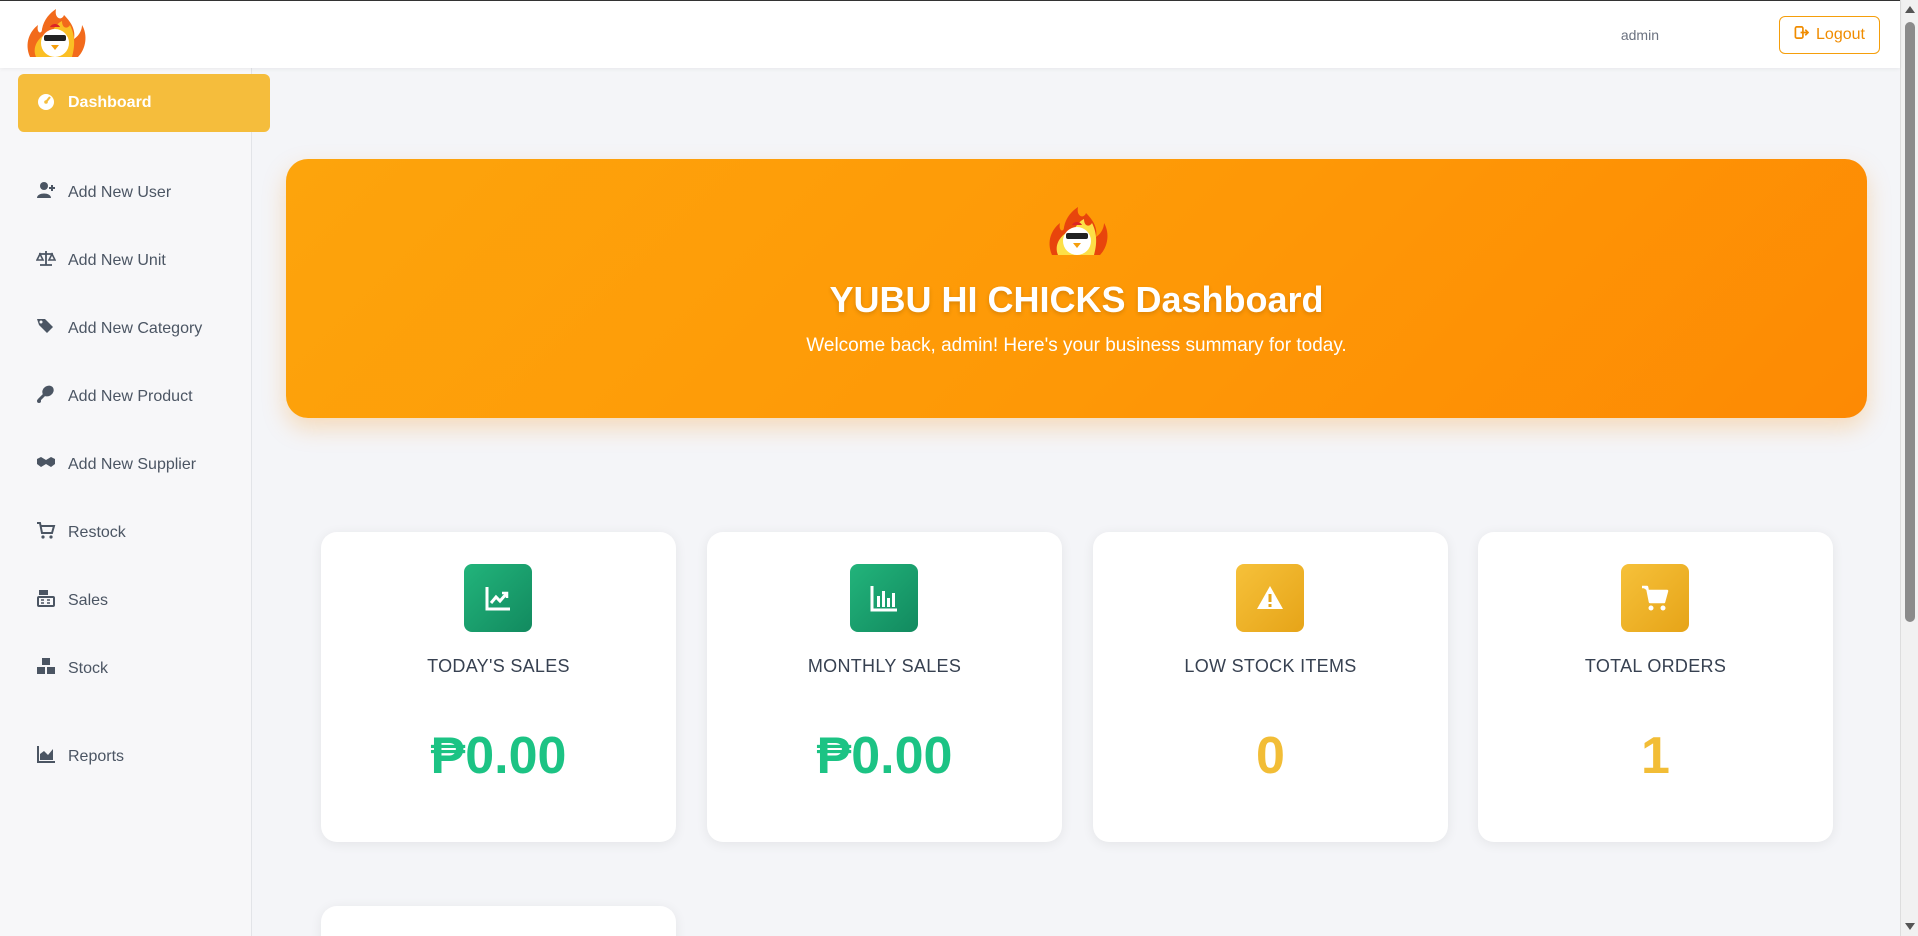 The image size is (1918, 936). Describe the element at coordinates (1270, 687) in the screenshot. I see `stat-card-low-stock-items: LOW STOCK ITEMS 0` at that location.